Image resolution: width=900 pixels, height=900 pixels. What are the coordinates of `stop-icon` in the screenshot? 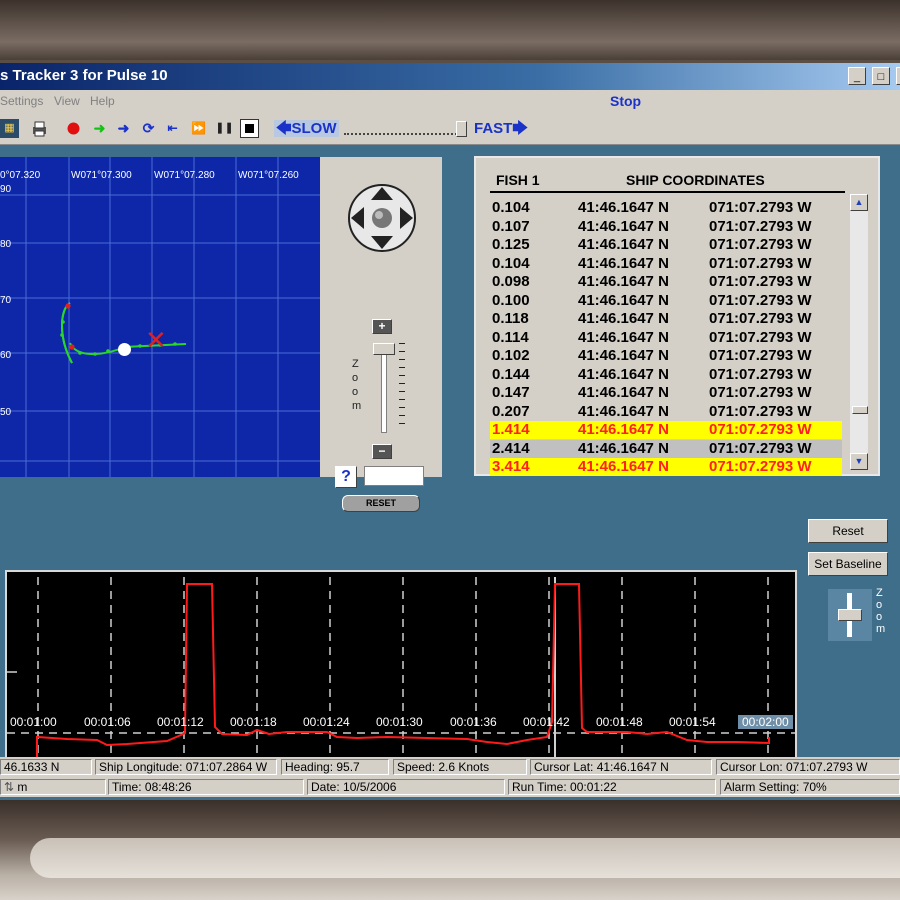 It's located at (249, 128).